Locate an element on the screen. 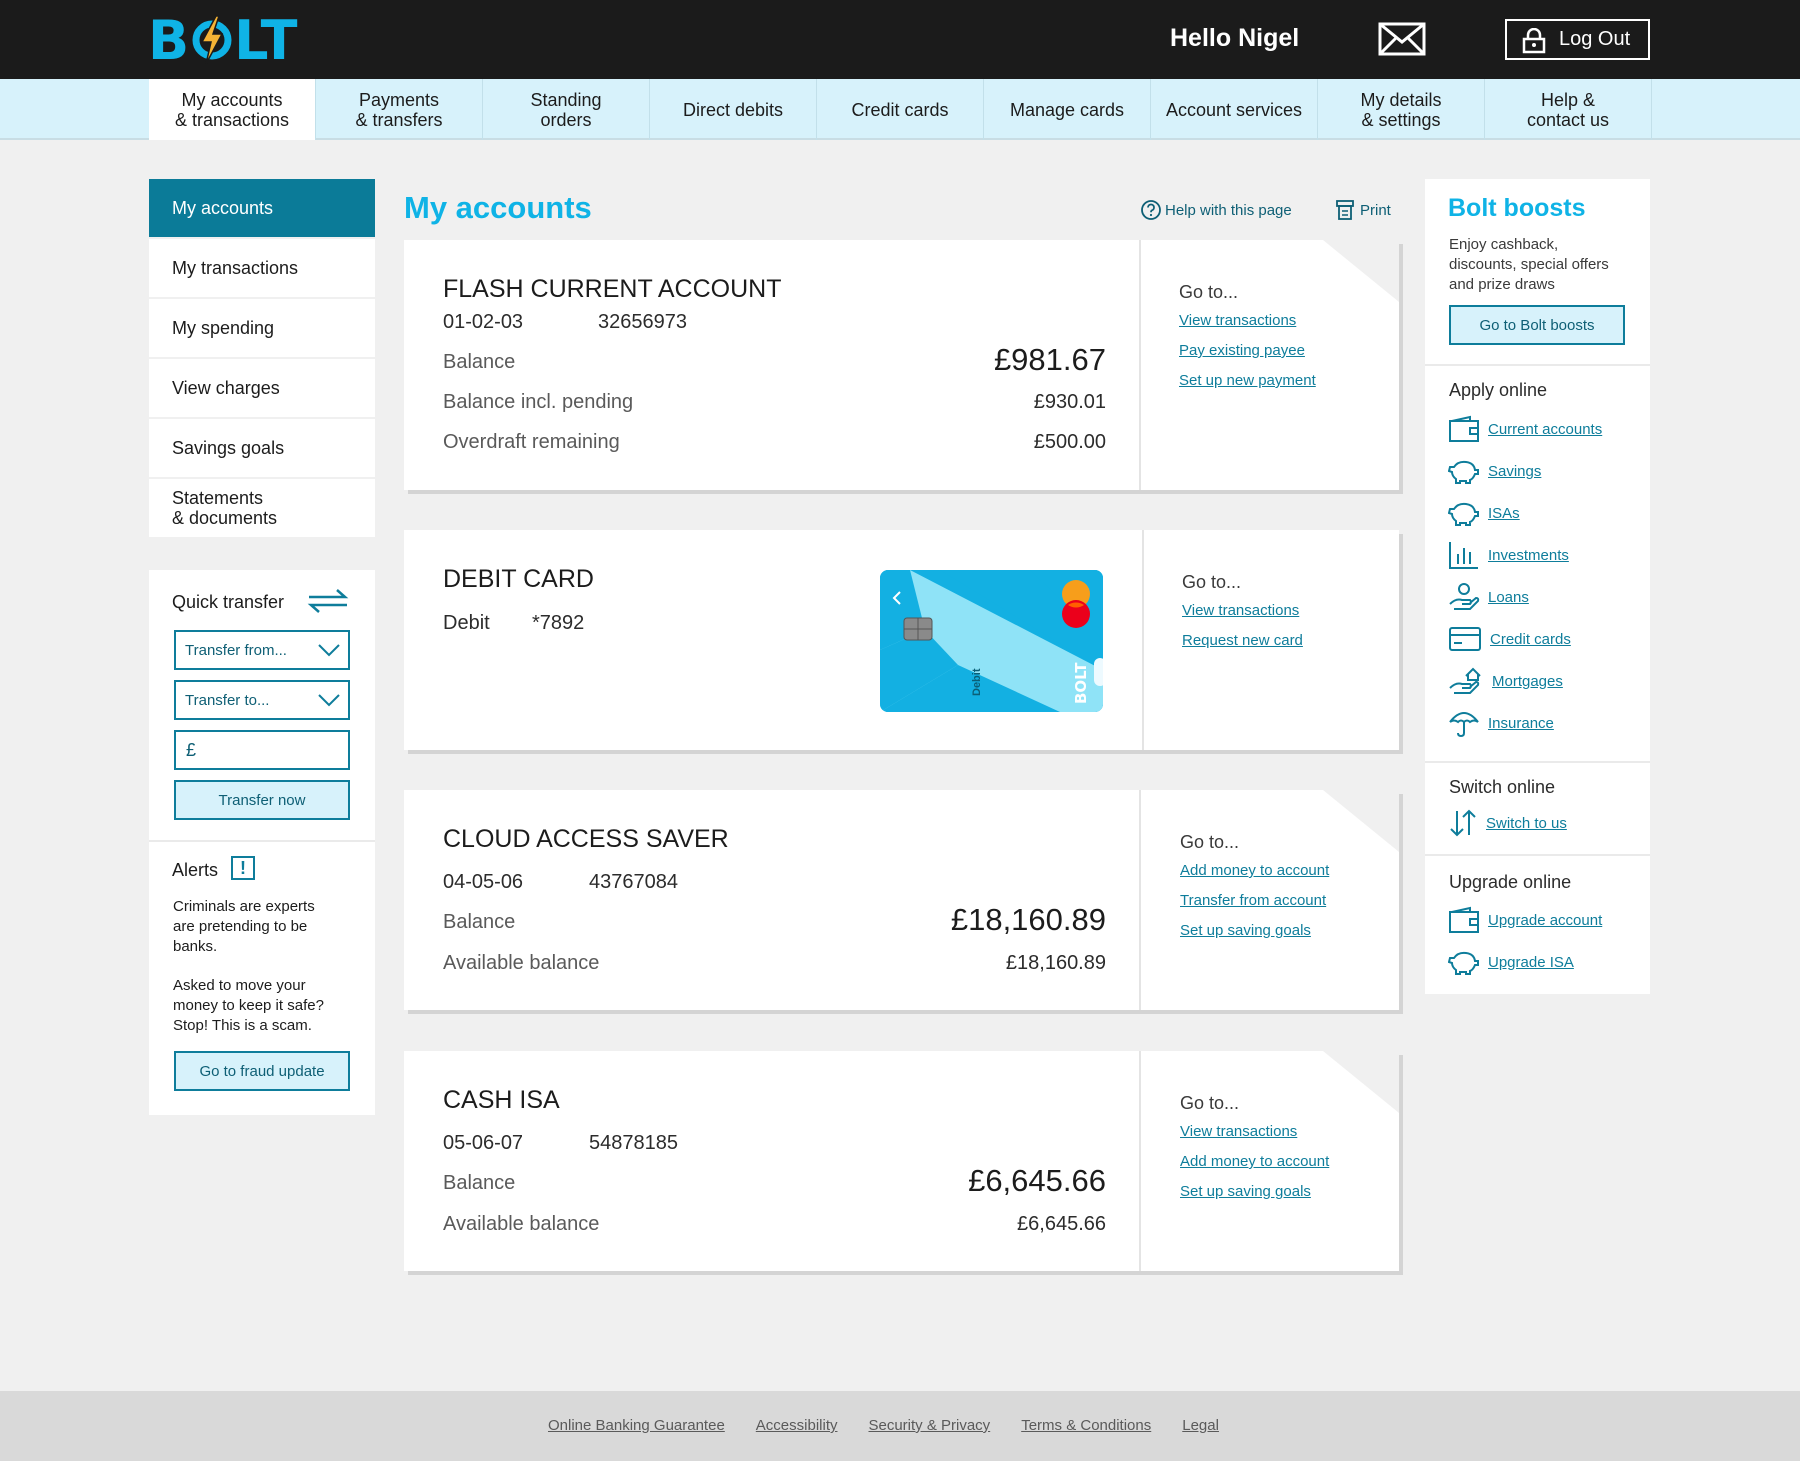  request-new-card-link: Request new card is located at coordinates (1242, 640).